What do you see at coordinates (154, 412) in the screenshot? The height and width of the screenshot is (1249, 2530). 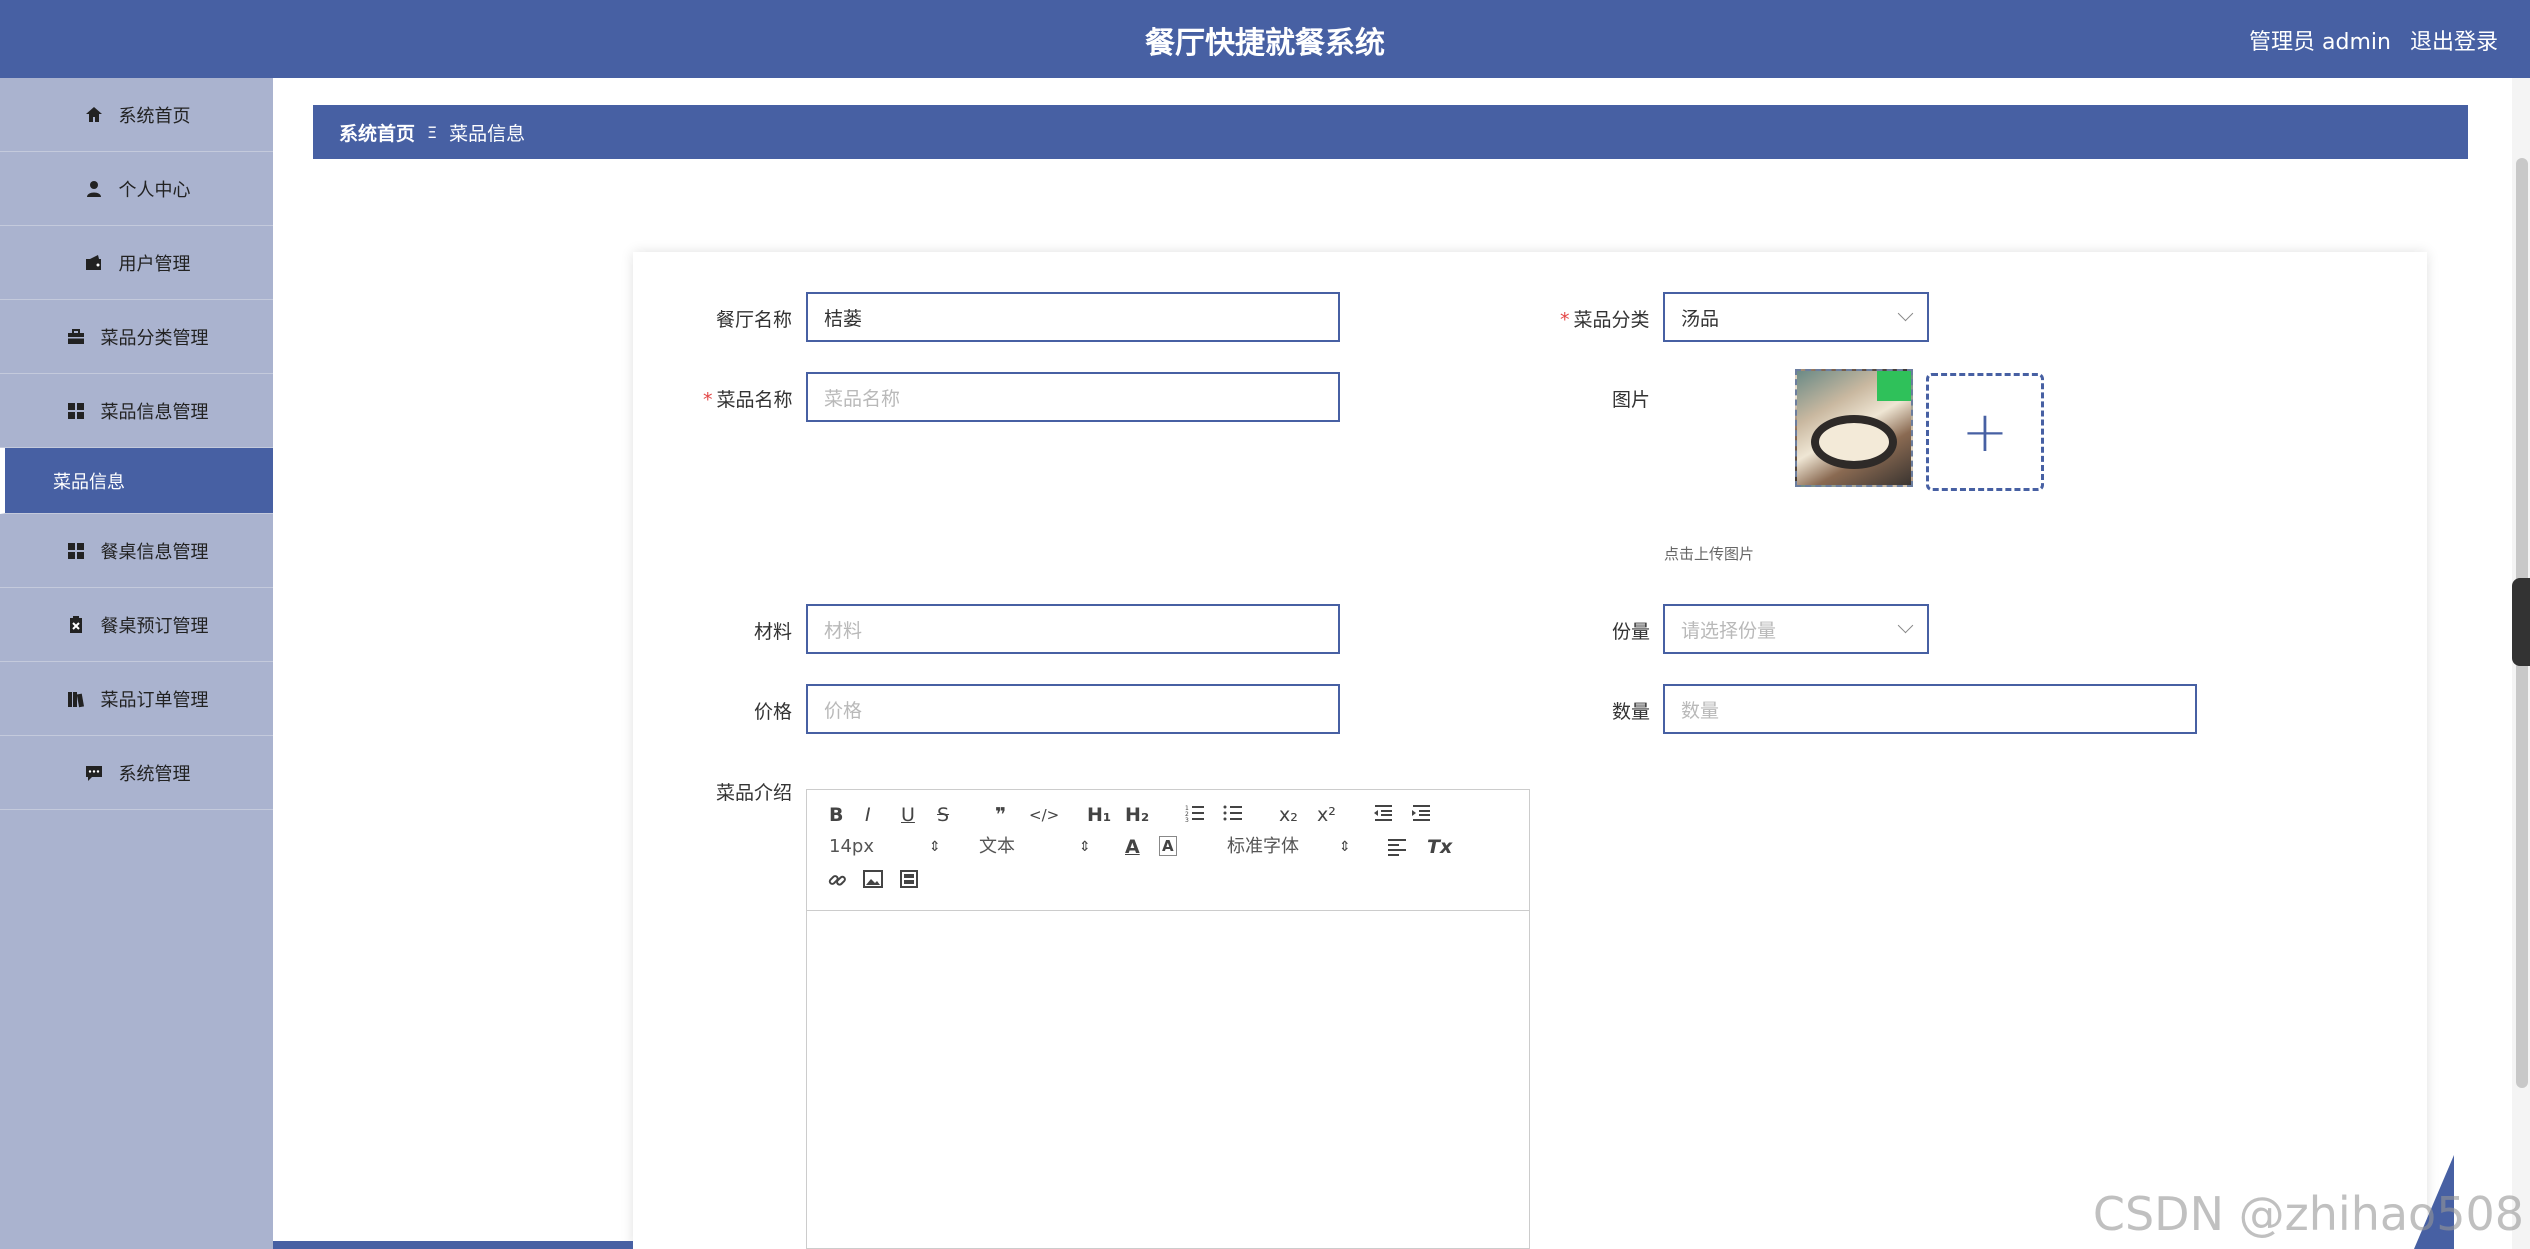 I see `sidebar-item-label: 菜品信息管理` at bounding box center [154, 412].